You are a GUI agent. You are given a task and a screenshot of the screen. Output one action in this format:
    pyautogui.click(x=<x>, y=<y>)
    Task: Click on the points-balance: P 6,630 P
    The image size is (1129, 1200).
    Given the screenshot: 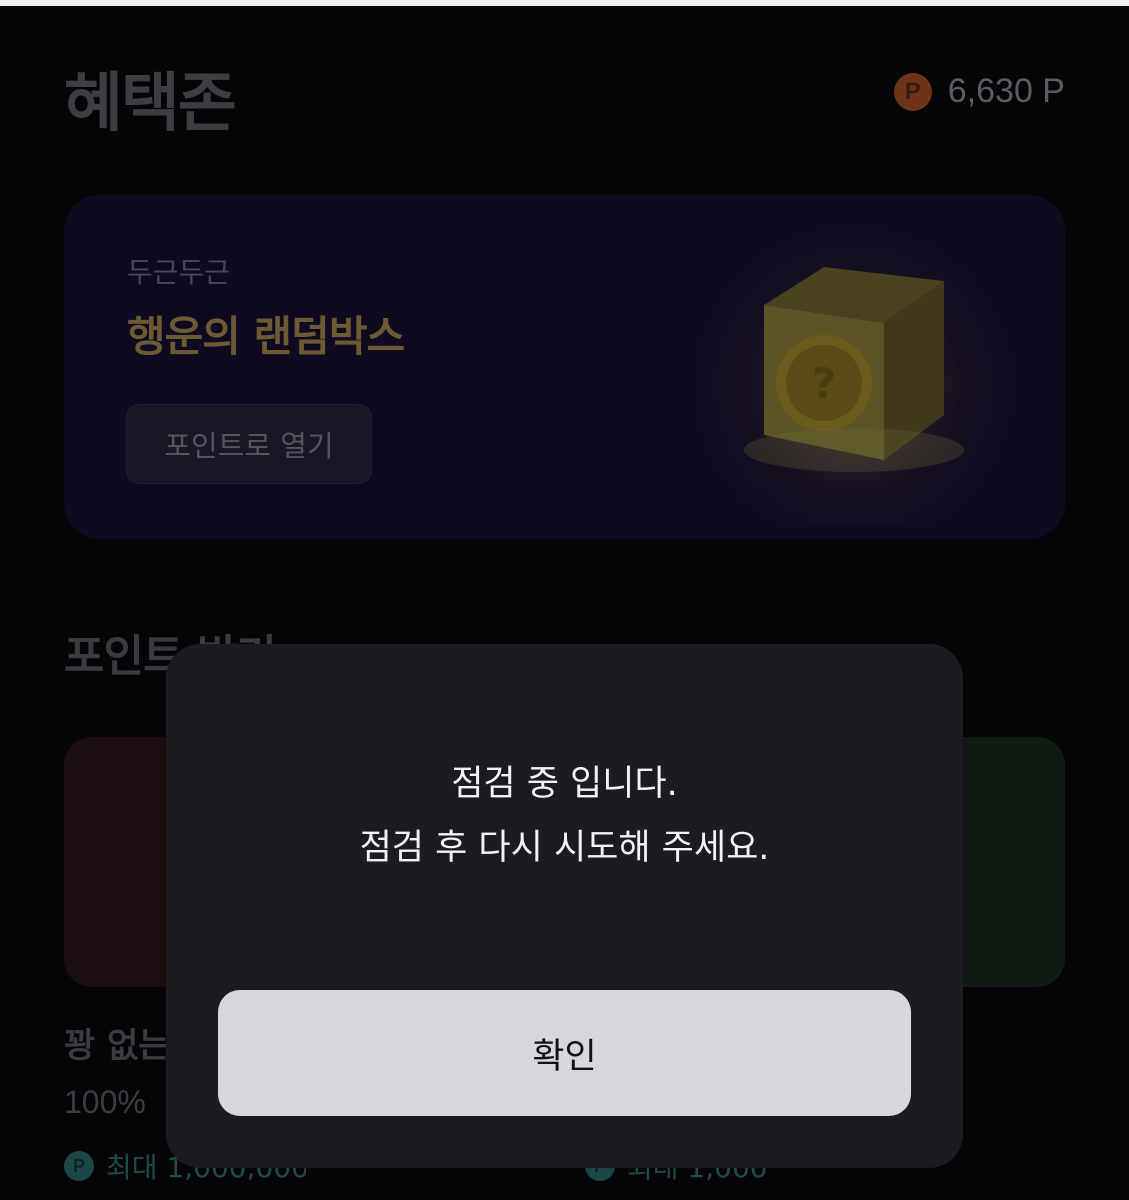 What is the action you would take?
    pyautogui.click(x=979, y=91)
    